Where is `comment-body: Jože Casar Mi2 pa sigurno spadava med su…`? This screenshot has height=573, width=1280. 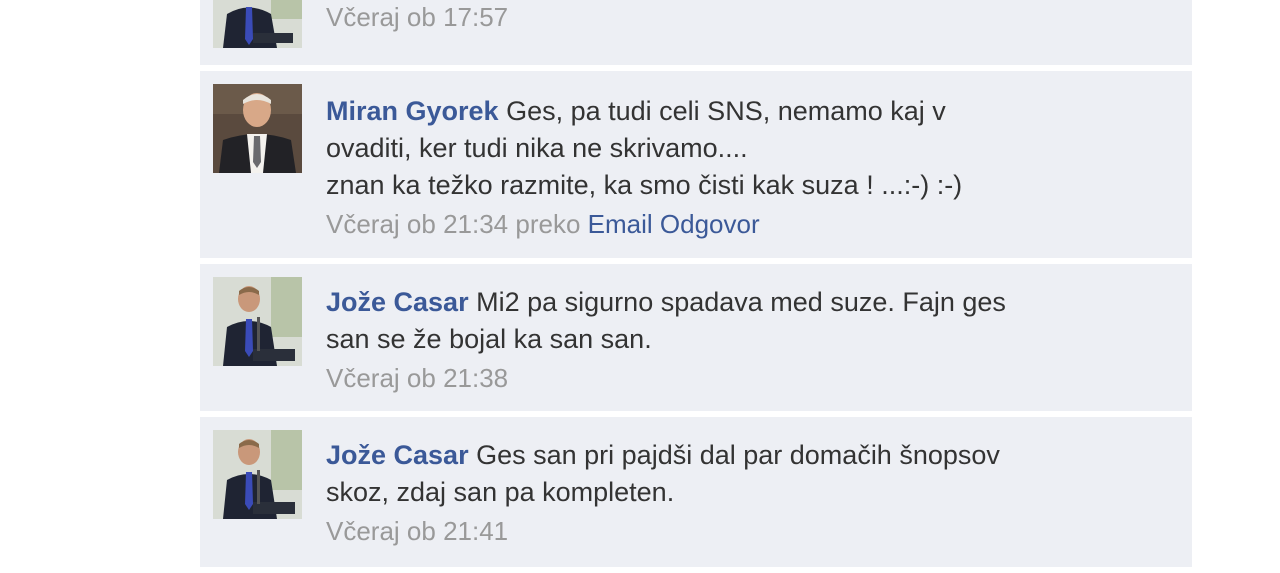 comment-body: Jože Casar Mi2 pa sigurno spadava med su… is located at coordinates (749, 321).